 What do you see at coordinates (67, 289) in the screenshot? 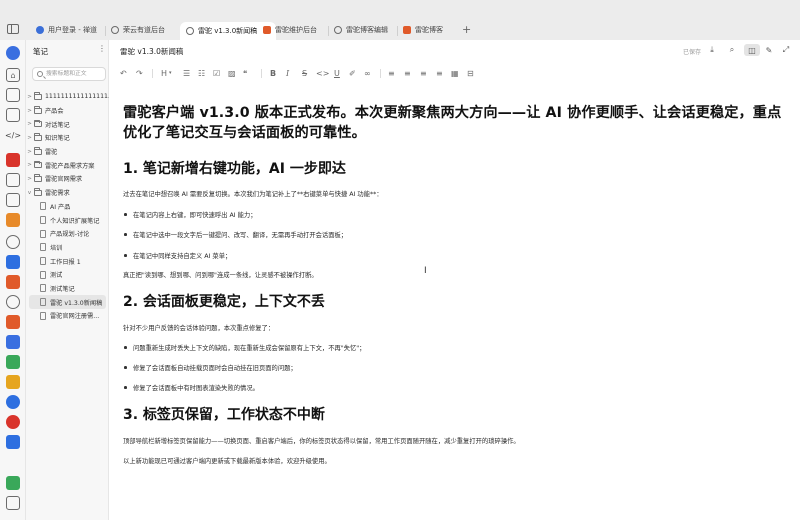
I see `tree-note: 测试笔记` at bounding box center [67, 289].